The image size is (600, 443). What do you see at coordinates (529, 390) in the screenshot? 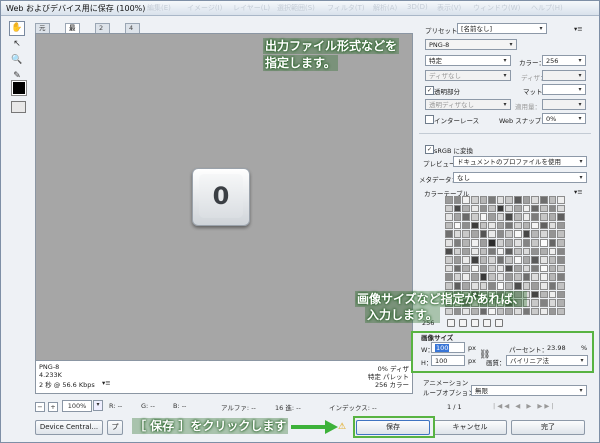
I see `loop-select: 無限 ▾` at bounding box center [529, 390].